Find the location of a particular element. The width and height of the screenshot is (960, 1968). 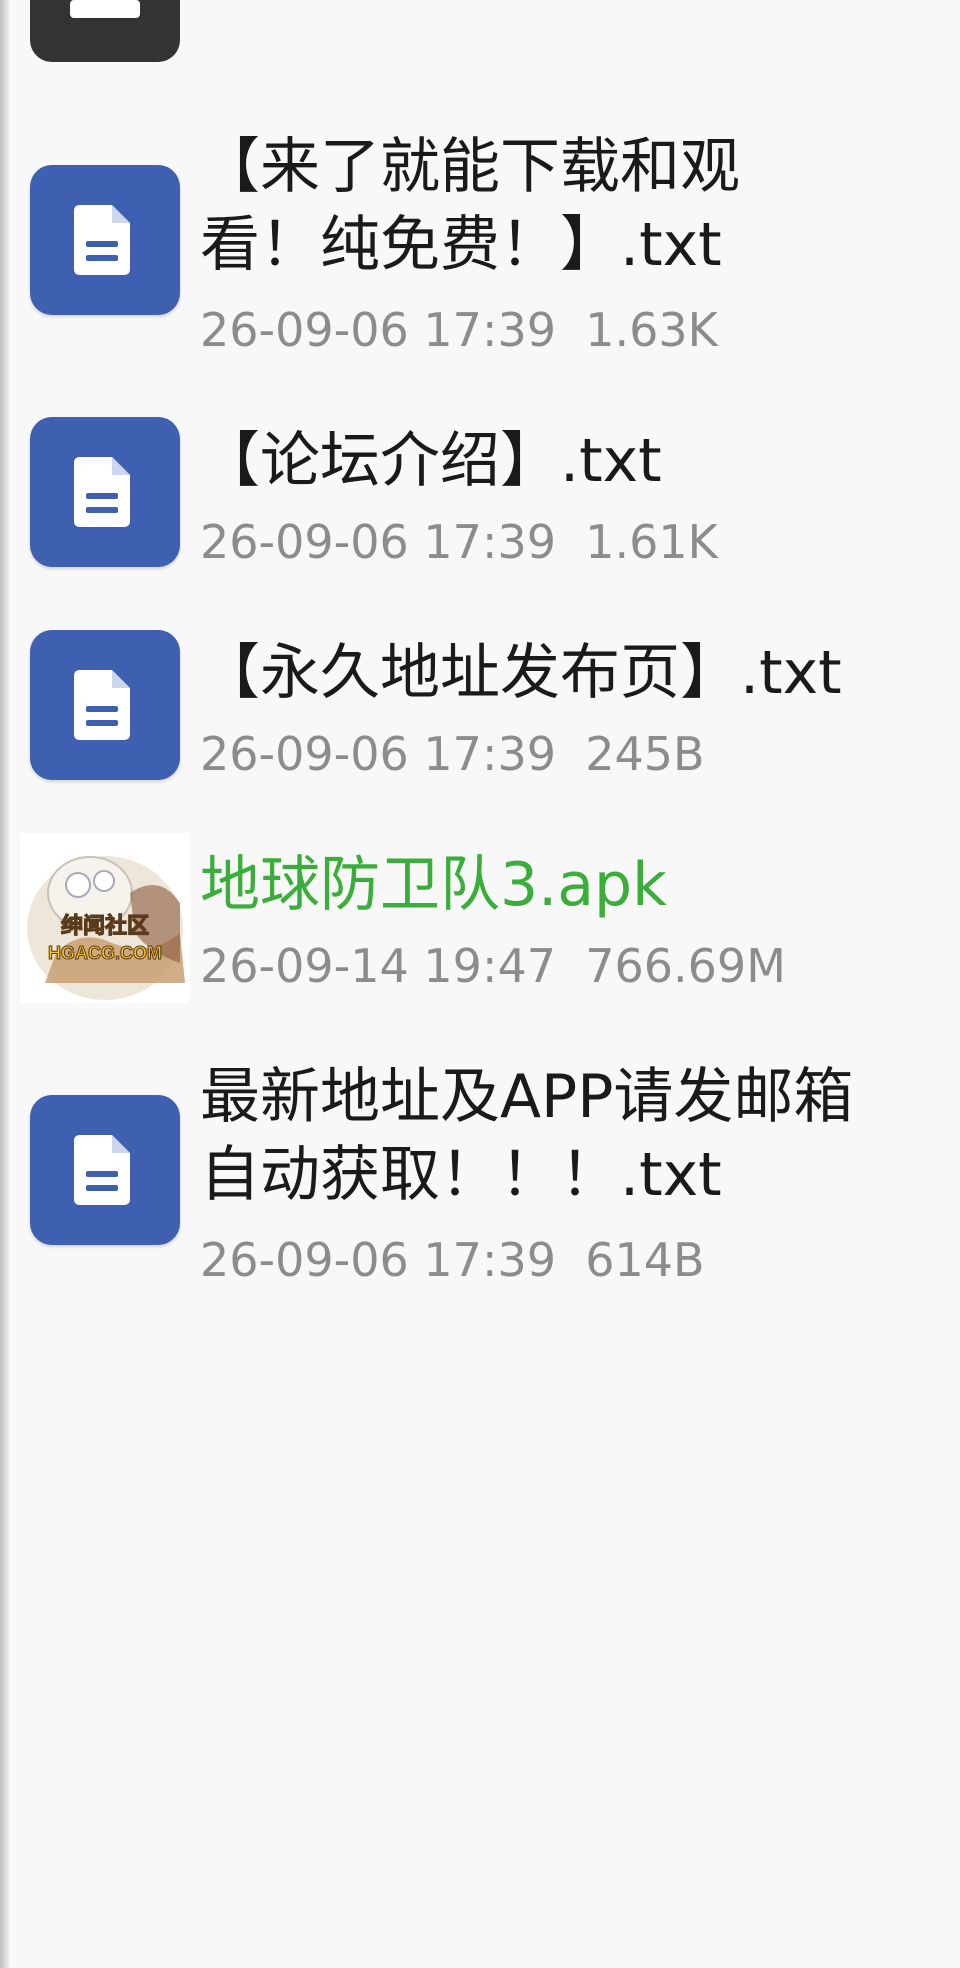

file-meta: 26-09-06 17:39 1.63K is located at coordinates (459, 330).